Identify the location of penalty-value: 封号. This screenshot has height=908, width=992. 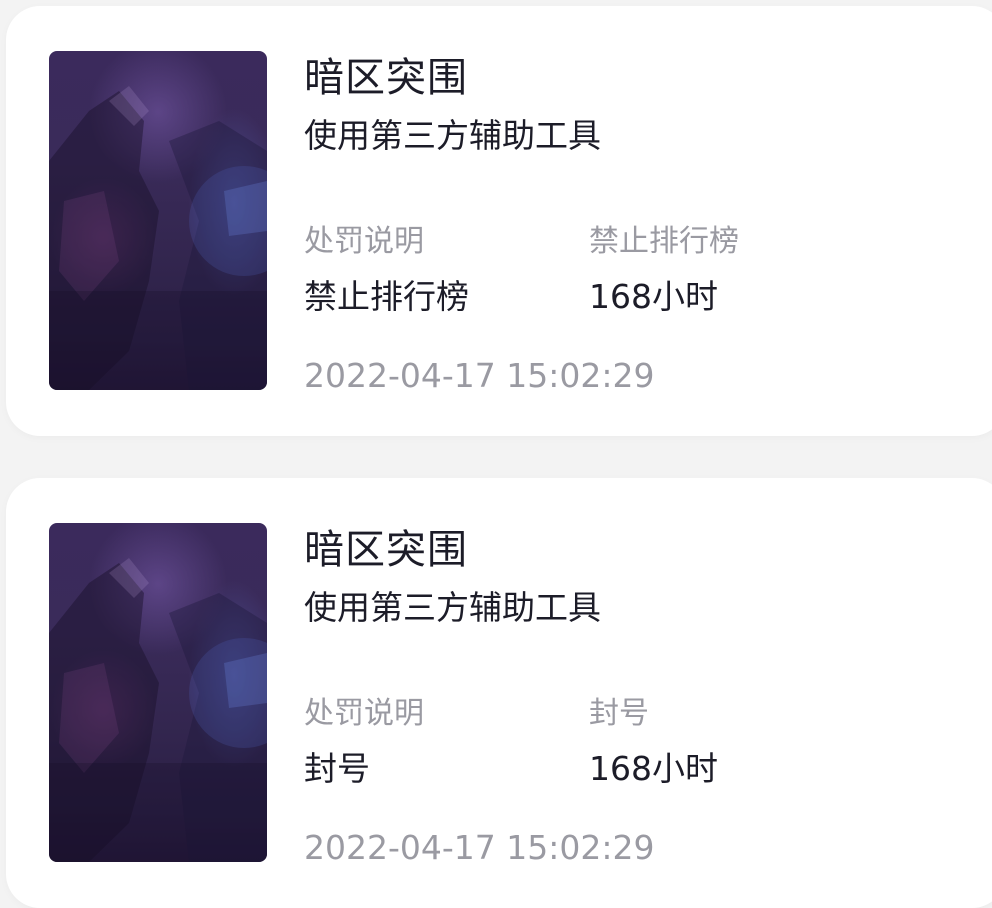
(337, 768).